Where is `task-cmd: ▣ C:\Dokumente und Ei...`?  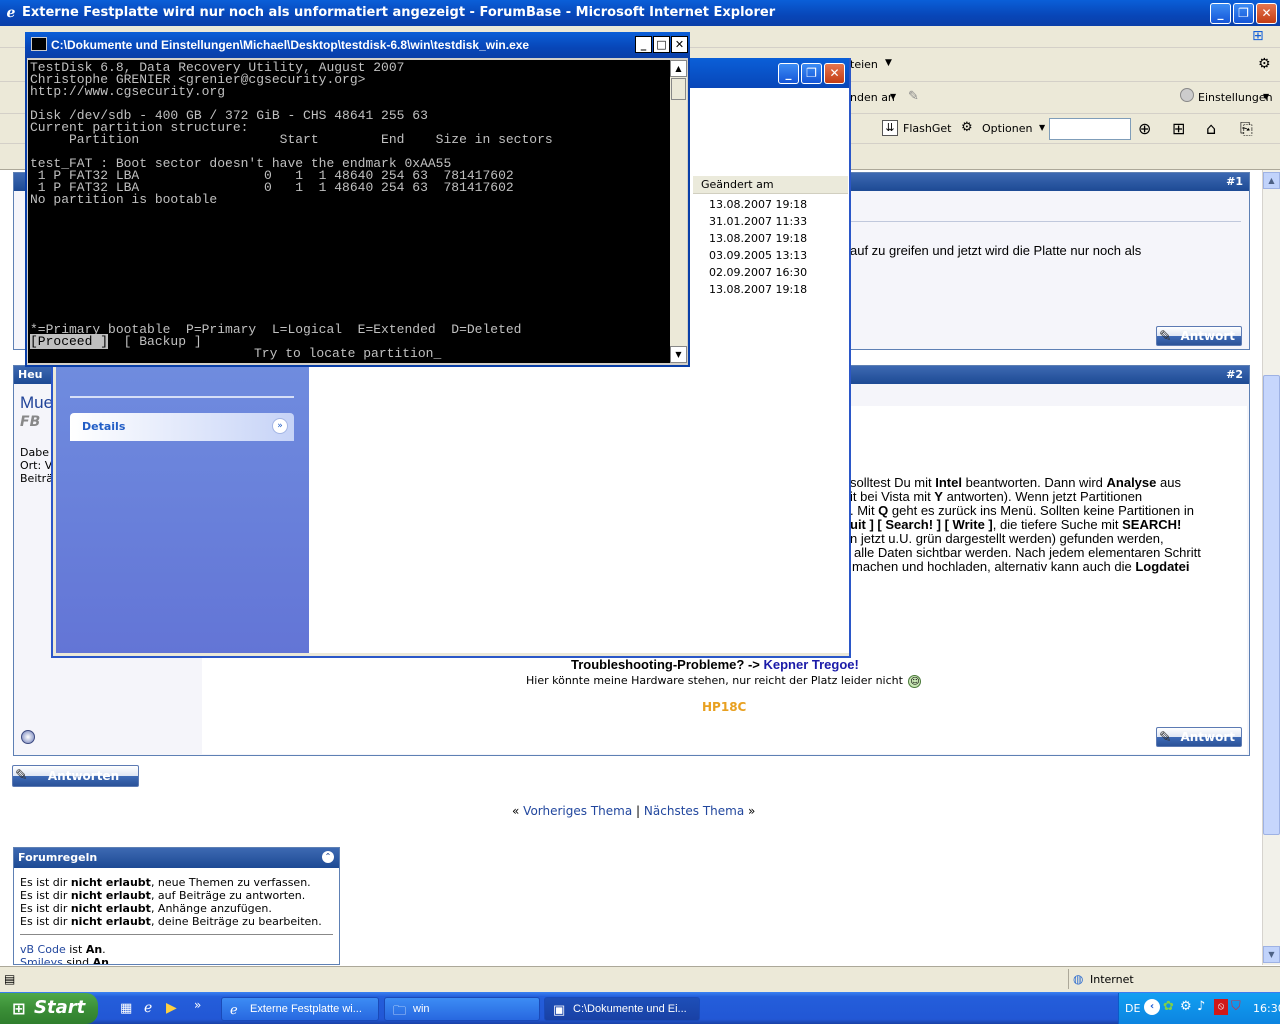 task-cmd: ▣ C:\Dokumente und Ei... is located at coordinates (622, 1009).